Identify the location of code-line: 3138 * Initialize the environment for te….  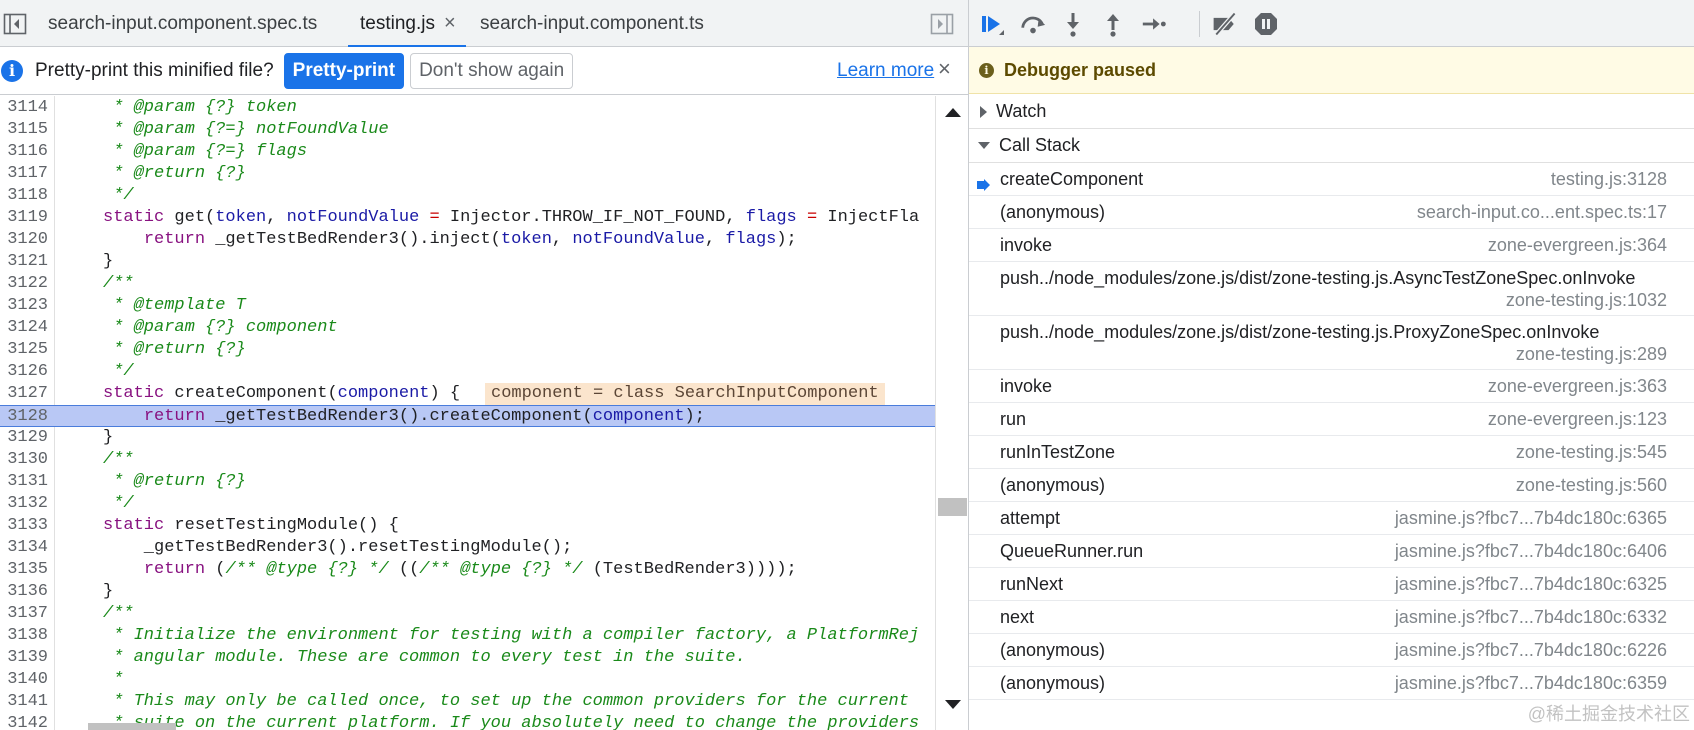
(467, 636).